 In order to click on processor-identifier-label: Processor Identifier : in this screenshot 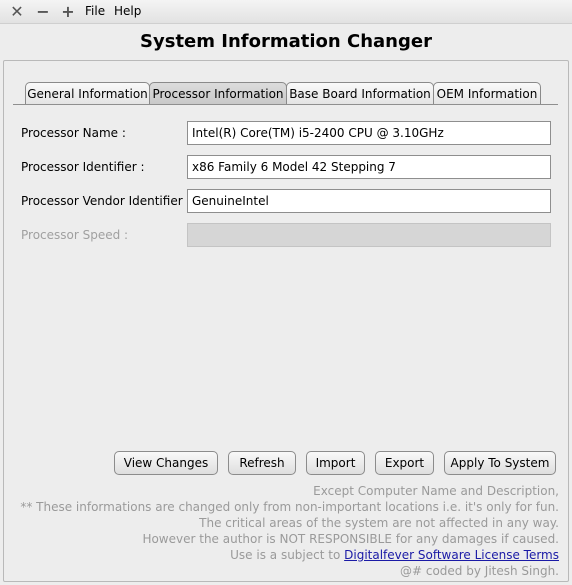, I will do `click(83, 167)`.